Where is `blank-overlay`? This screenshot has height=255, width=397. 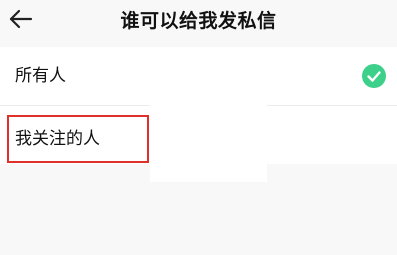
blank-overlay is located at coordinates (208, 140).